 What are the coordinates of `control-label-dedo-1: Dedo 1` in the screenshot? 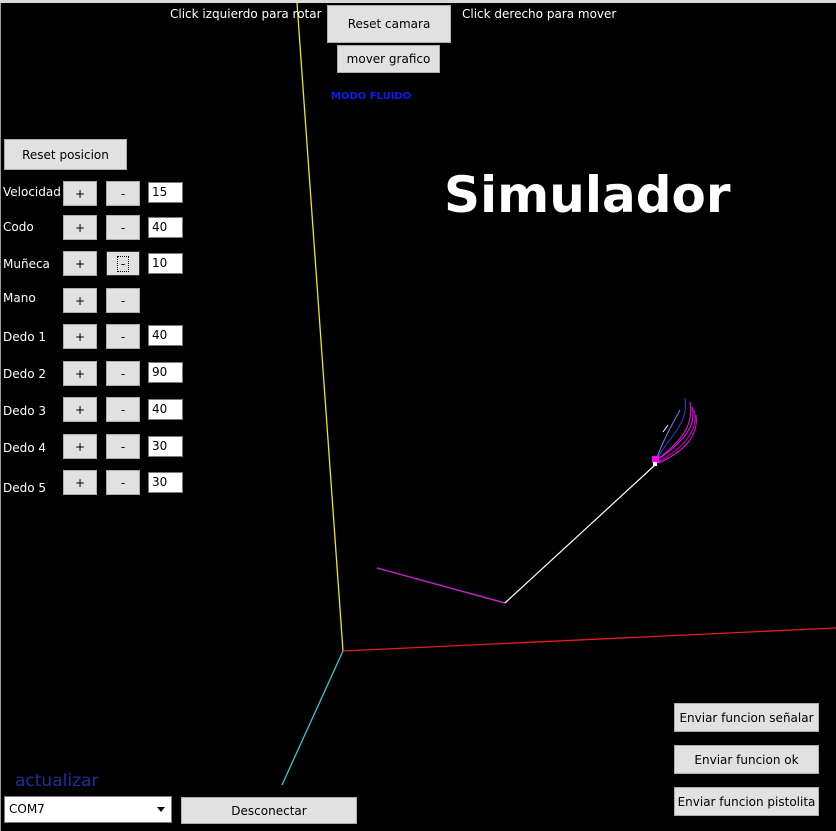 It's located at (25, 337).